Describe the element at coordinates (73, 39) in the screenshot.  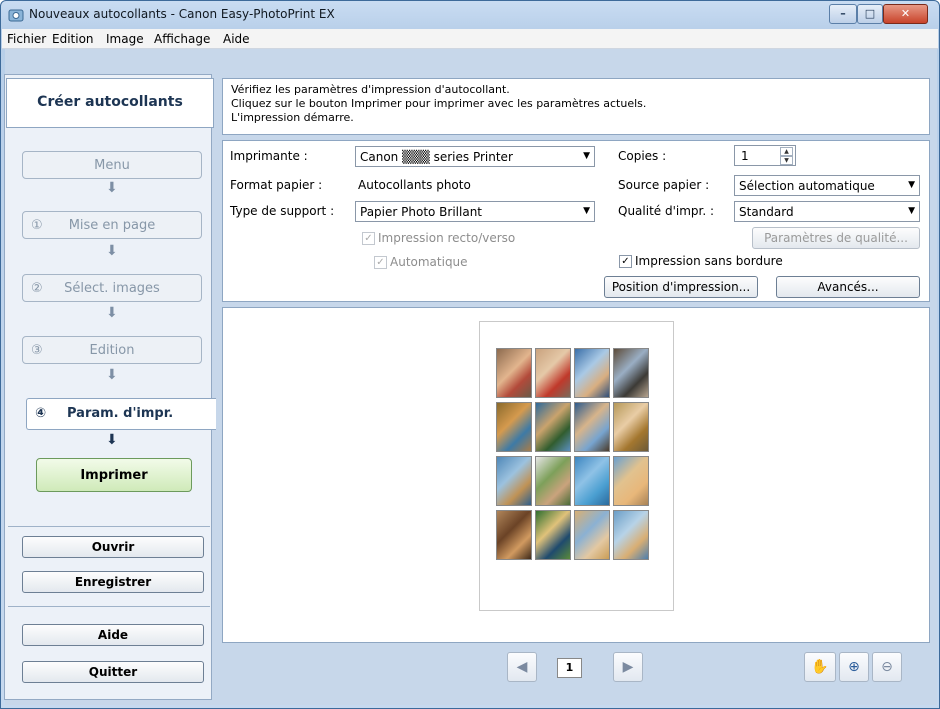
I see `menu-edition: Edition` at that location.